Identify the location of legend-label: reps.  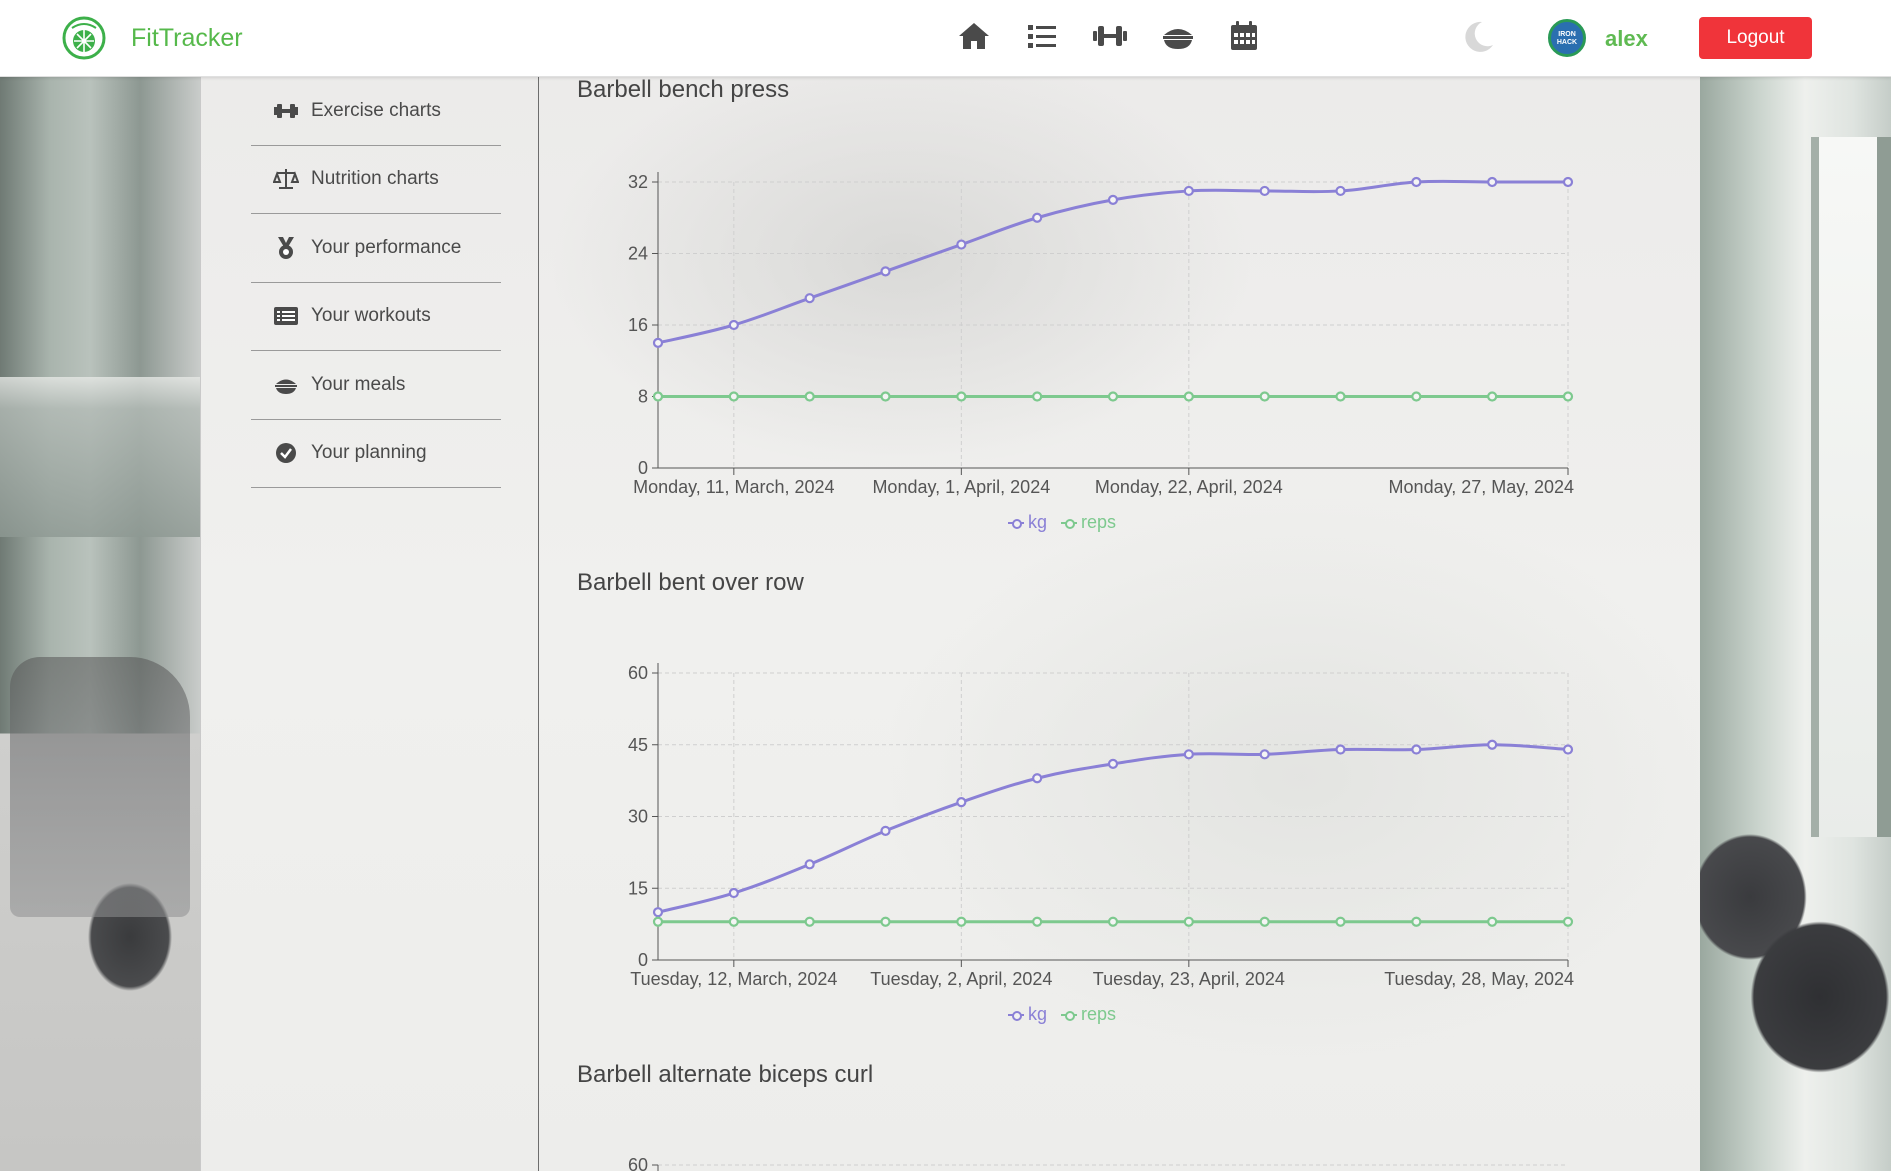
(1099, 522).